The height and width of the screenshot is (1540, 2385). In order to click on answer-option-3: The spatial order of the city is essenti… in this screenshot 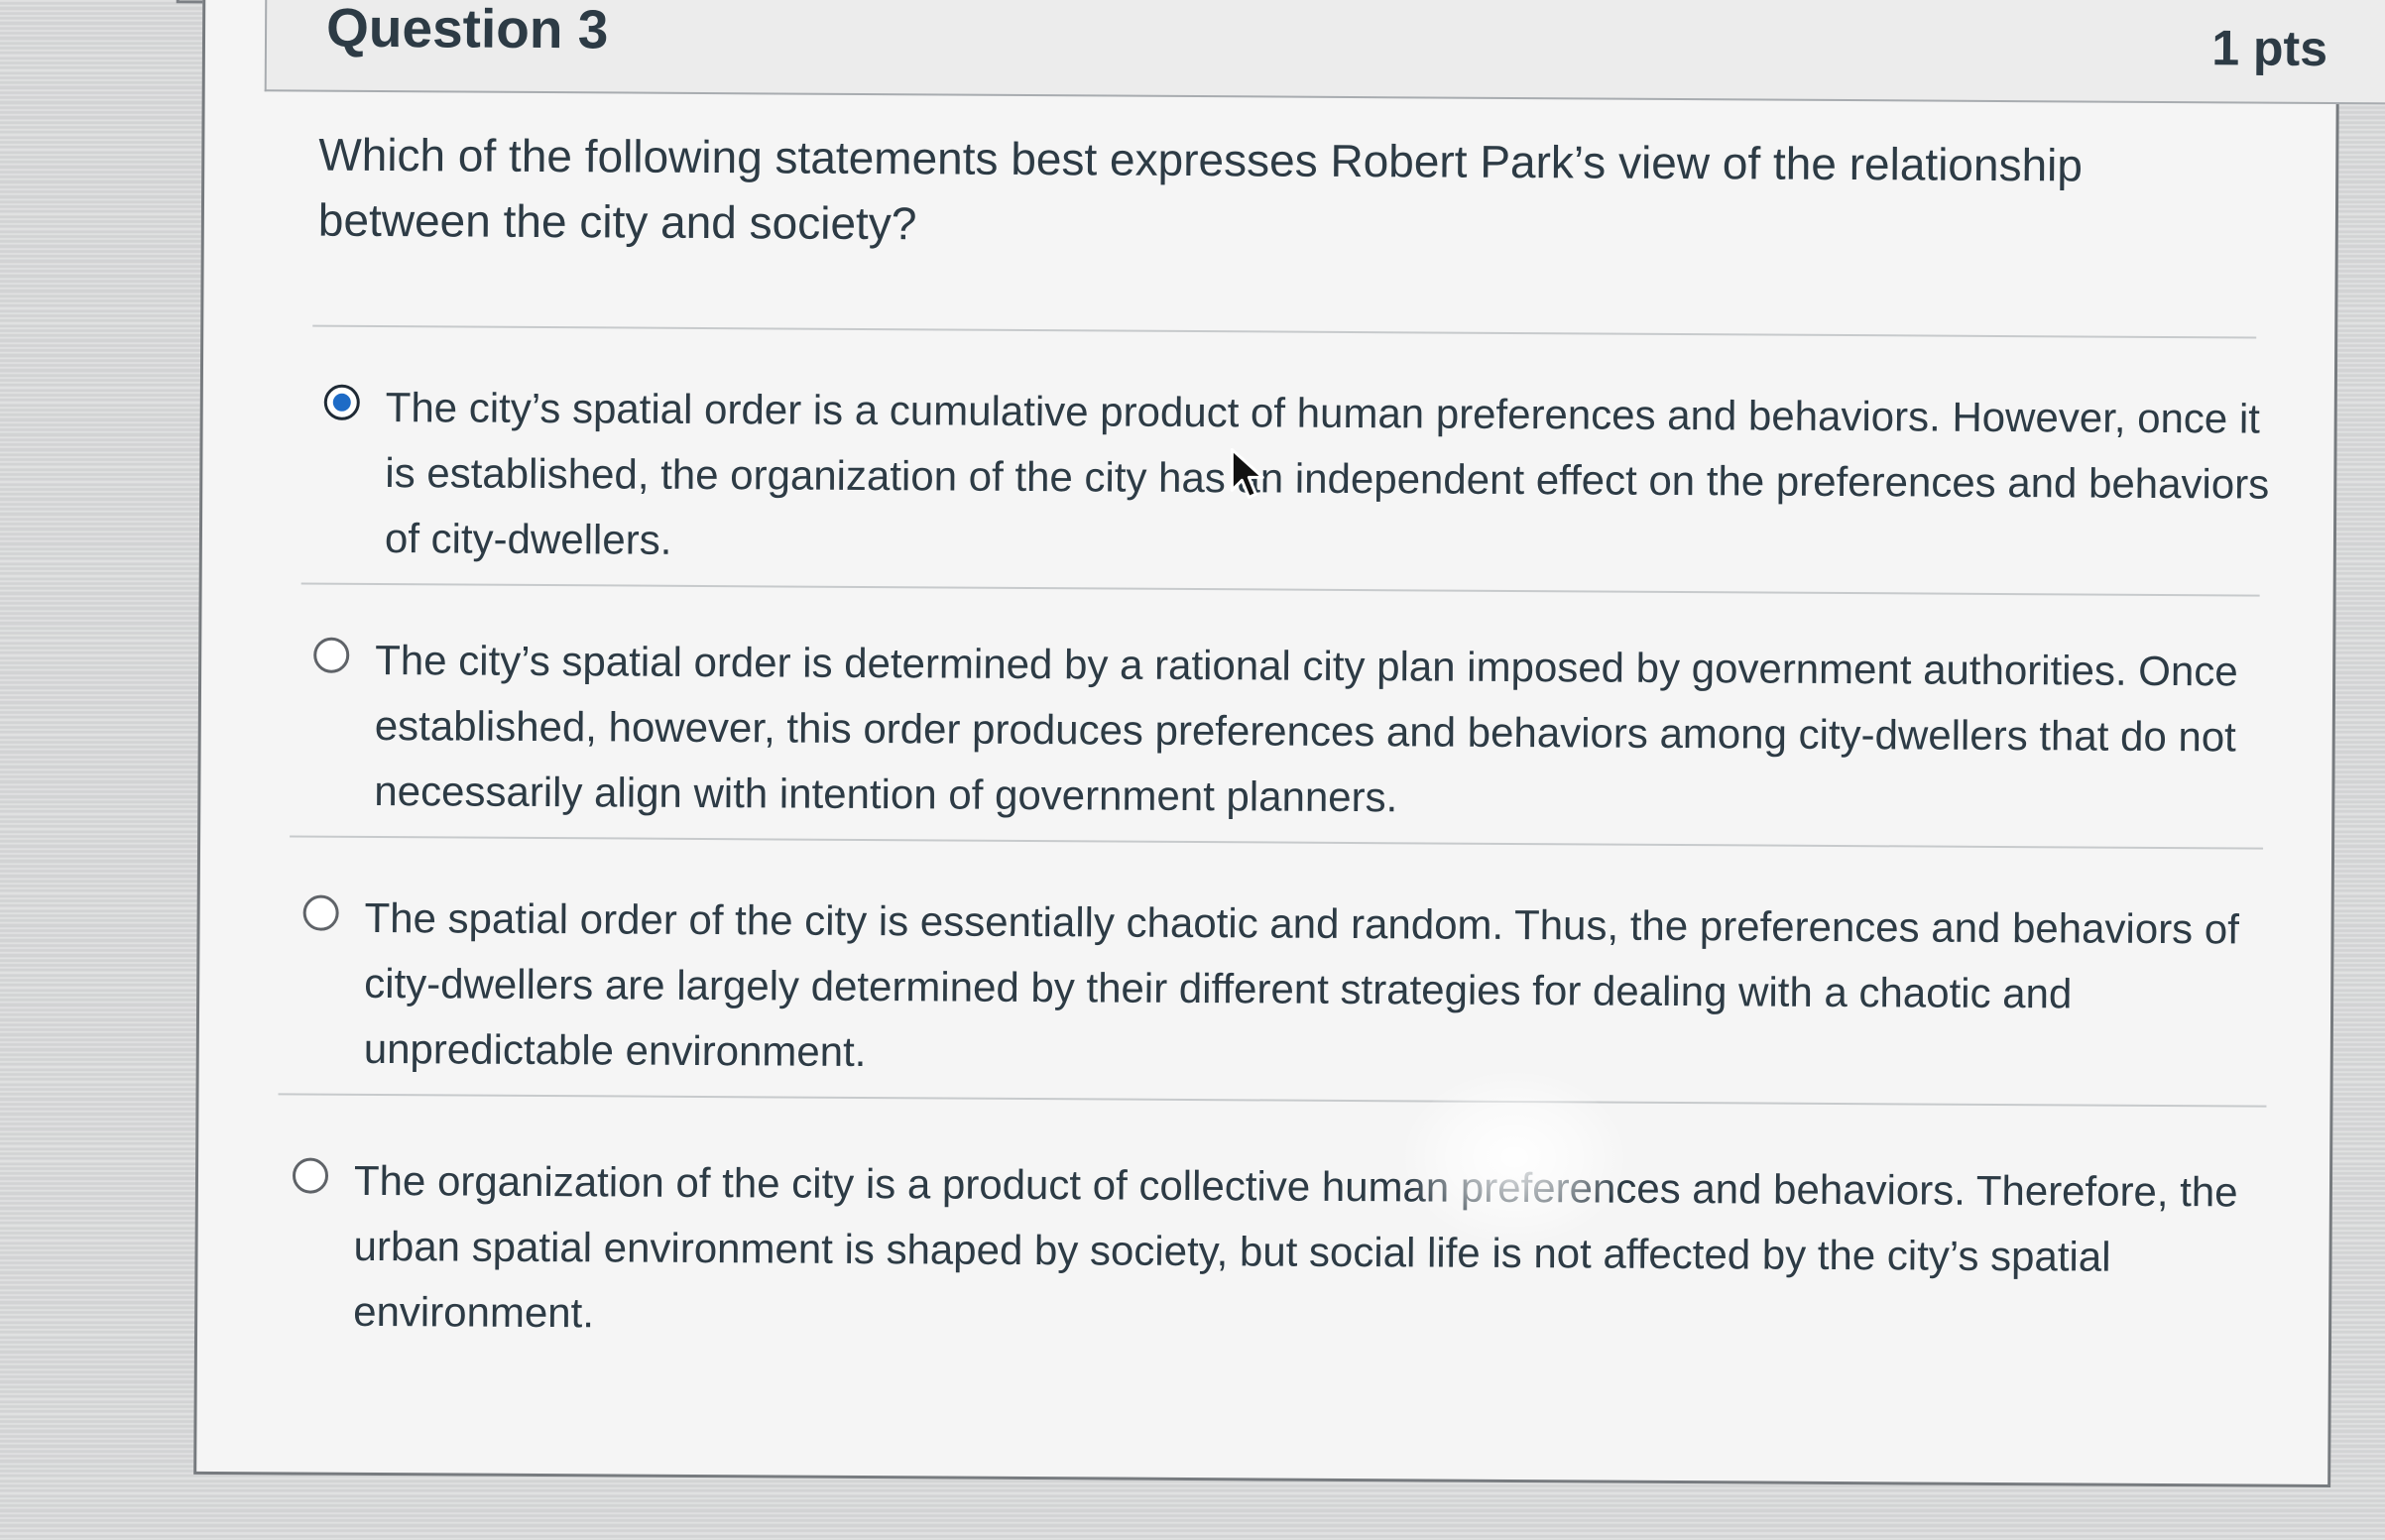, I will do `click(1284, 980)`.